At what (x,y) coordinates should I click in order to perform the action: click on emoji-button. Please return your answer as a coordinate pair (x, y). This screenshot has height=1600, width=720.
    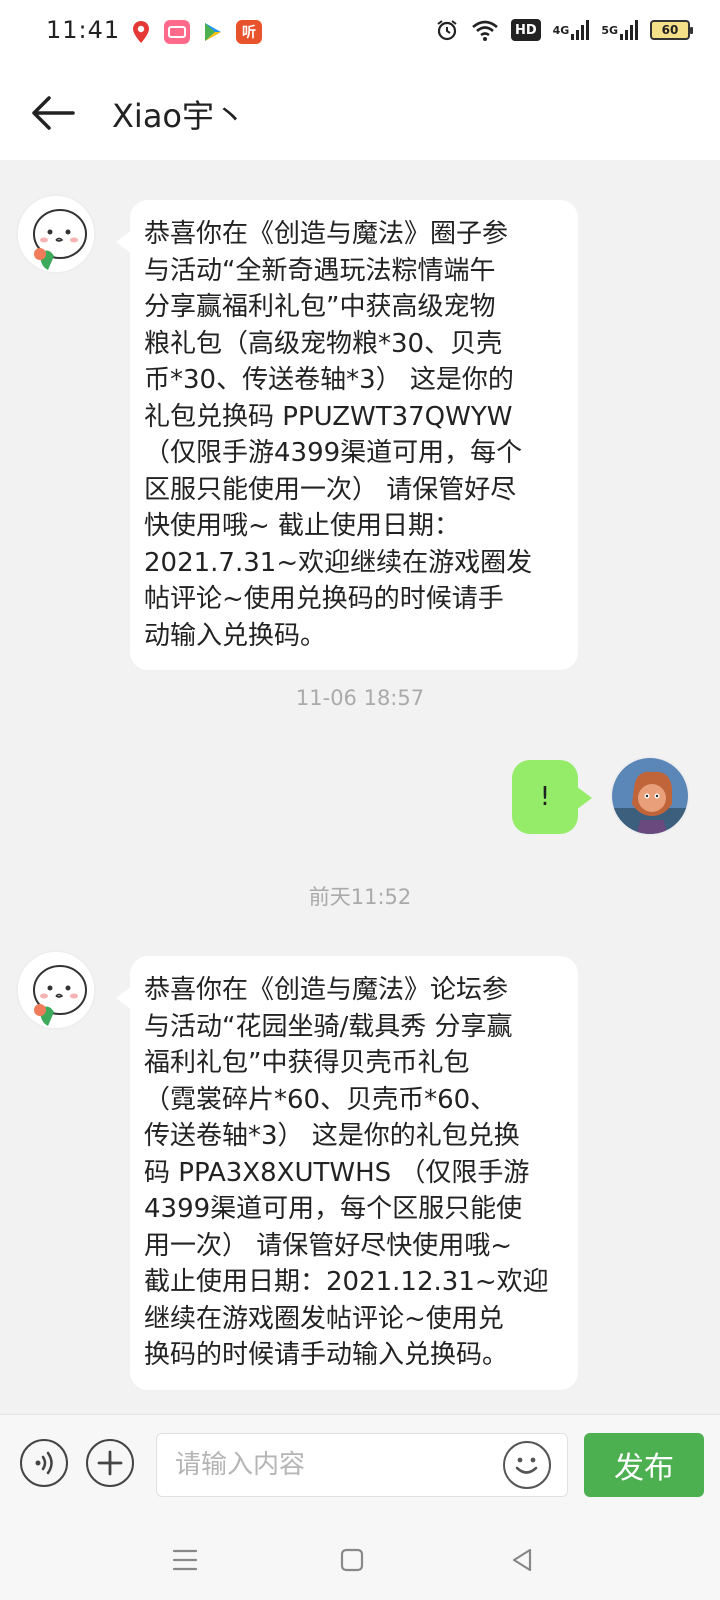
    Looking at the image, I should click on (527, 1465).